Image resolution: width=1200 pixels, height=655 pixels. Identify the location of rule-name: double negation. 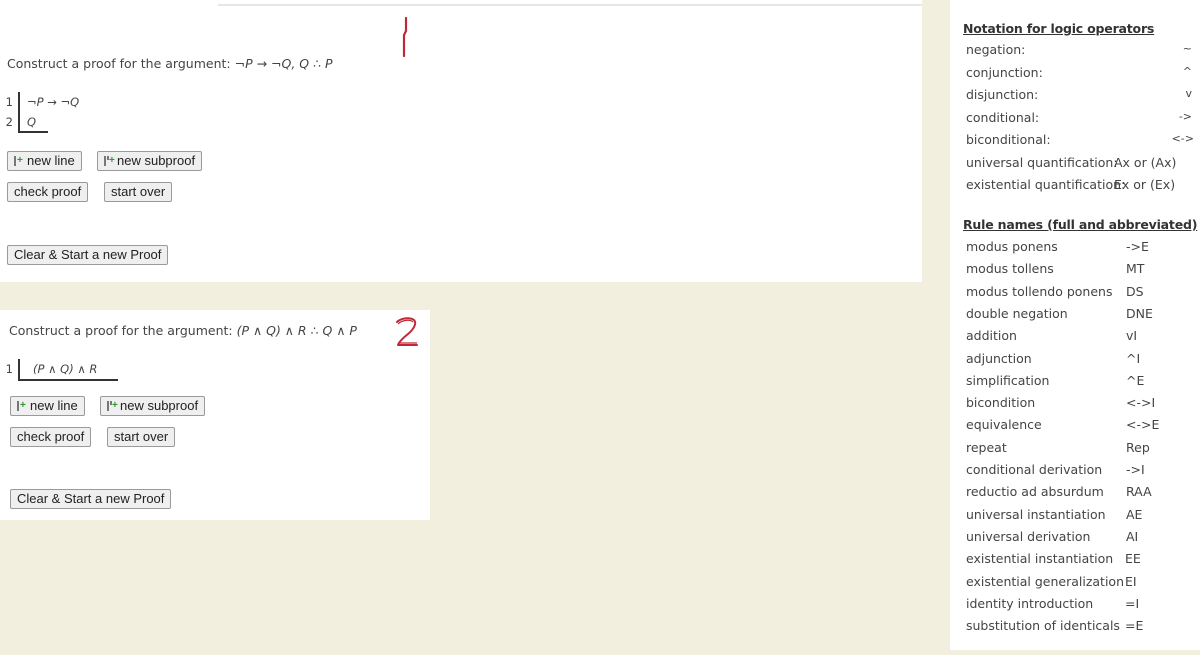
(1017, 313).